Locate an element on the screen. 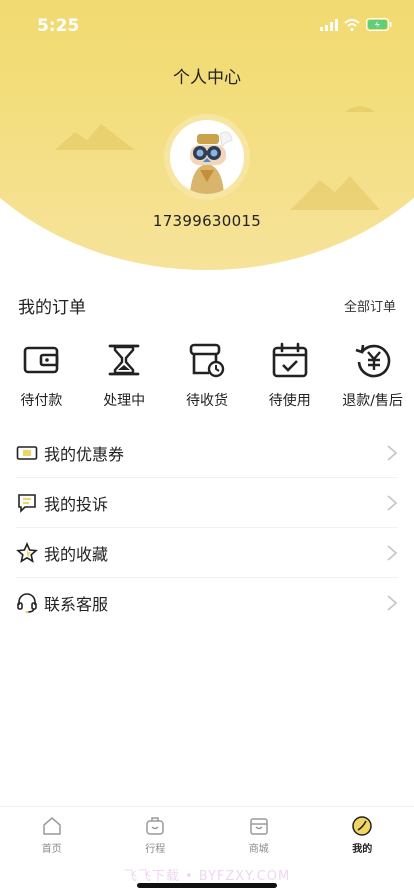  trip-icon is located at coordinates (155, 826).